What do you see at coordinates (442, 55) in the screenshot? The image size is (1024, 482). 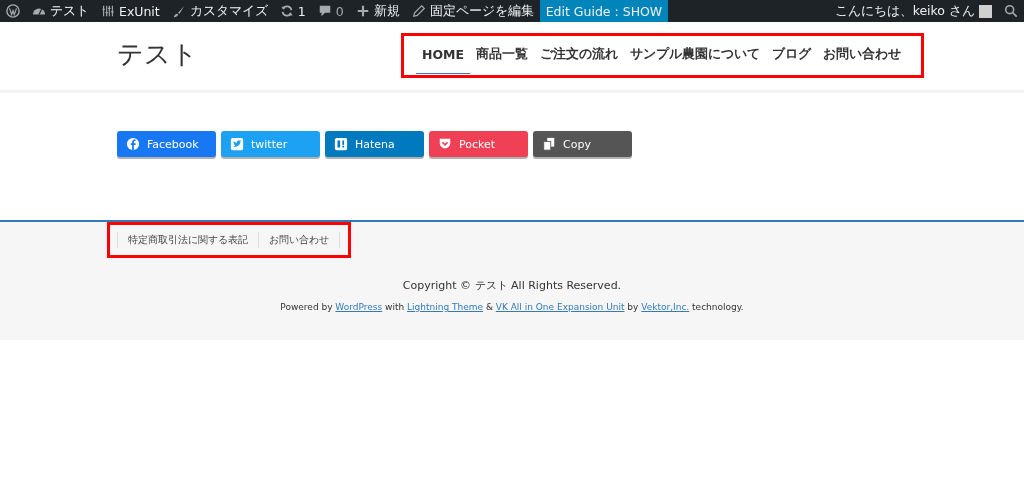 I see `nav-item: HOME` at bounding box center [442, 55].